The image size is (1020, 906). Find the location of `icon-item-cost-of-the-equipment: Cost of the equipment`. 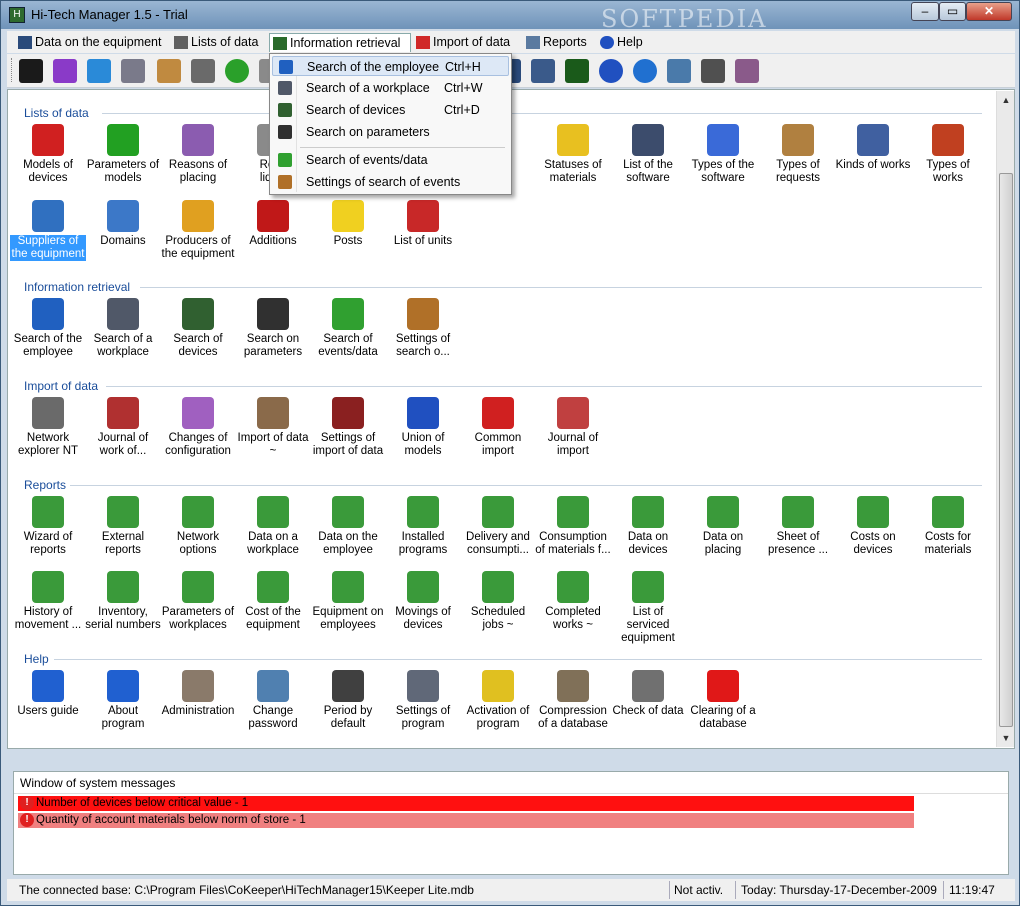

icon-item-cost-of-the-equipment: Cost of the equipment is located at coordinates (273, 601).